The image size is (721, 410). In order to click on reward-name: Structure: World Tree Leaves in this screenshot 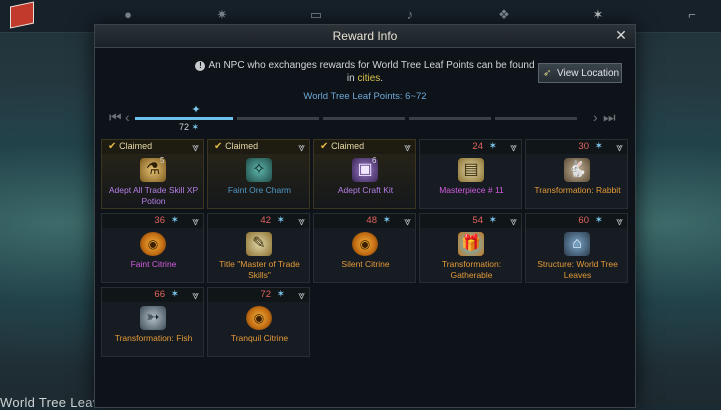, I will do `click(577, 269)`.